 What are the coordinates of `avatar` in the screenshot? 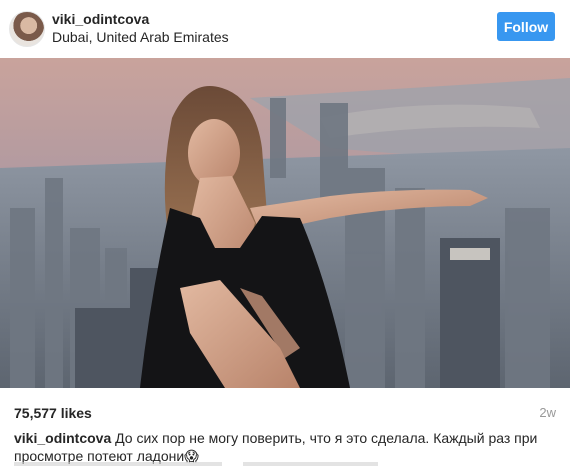 It's located at (27, 29).